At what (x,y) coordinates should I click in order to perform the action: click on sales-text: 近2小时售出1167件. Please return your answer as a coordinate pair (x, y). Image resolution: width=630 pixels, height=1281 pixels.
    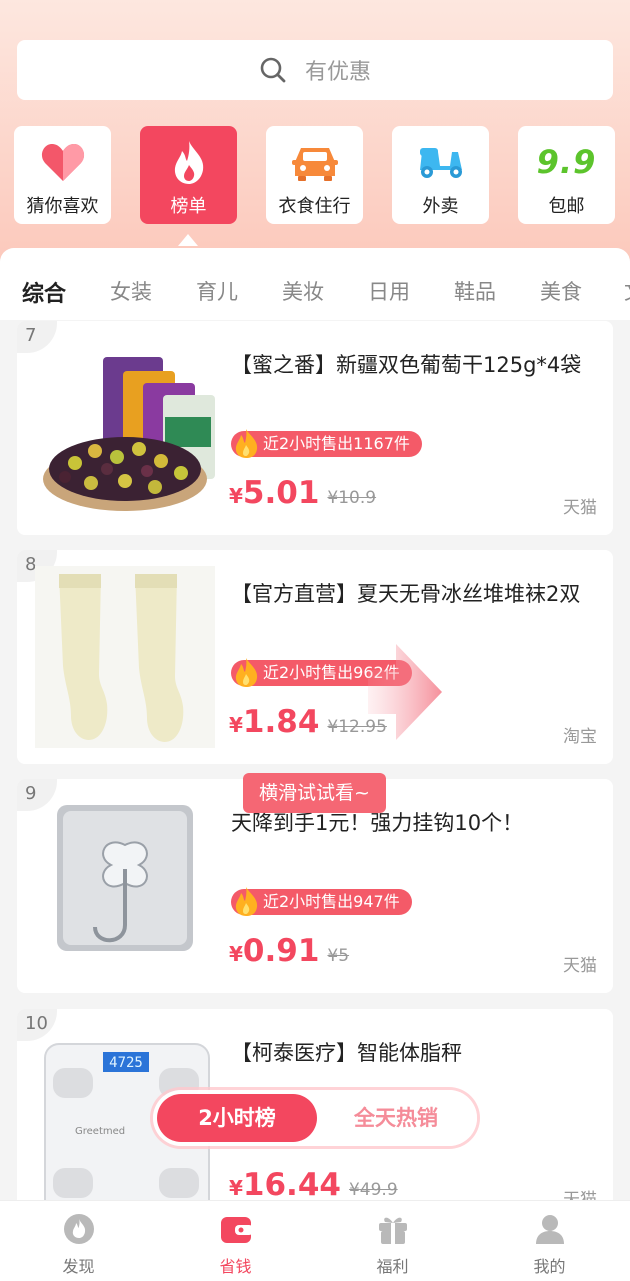
    Looking at the image, I should click on (336, 443).